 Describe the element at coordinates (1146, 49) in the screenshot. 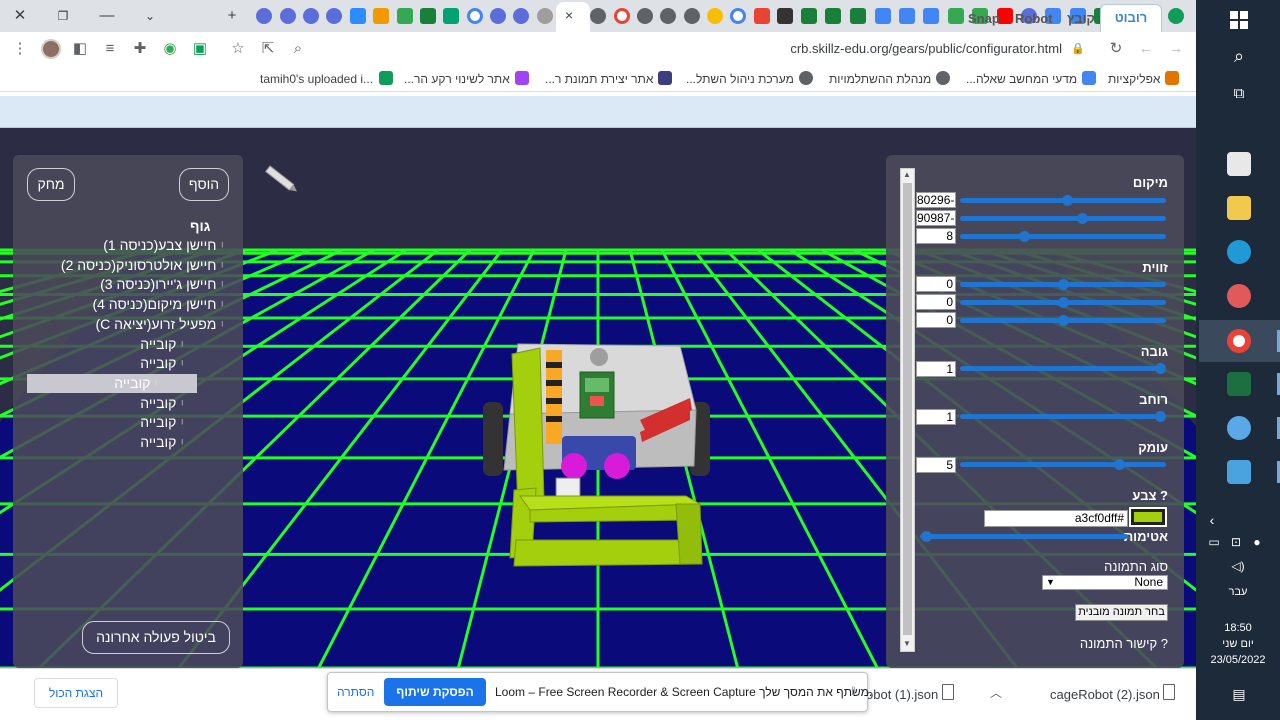

I see `back-icon: ←` at that location.